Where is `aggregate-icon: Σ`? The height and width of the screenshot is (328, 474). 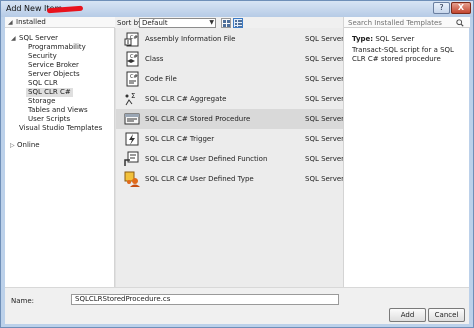
aggregate-icon: Σ is located at coordinates (130, 99).